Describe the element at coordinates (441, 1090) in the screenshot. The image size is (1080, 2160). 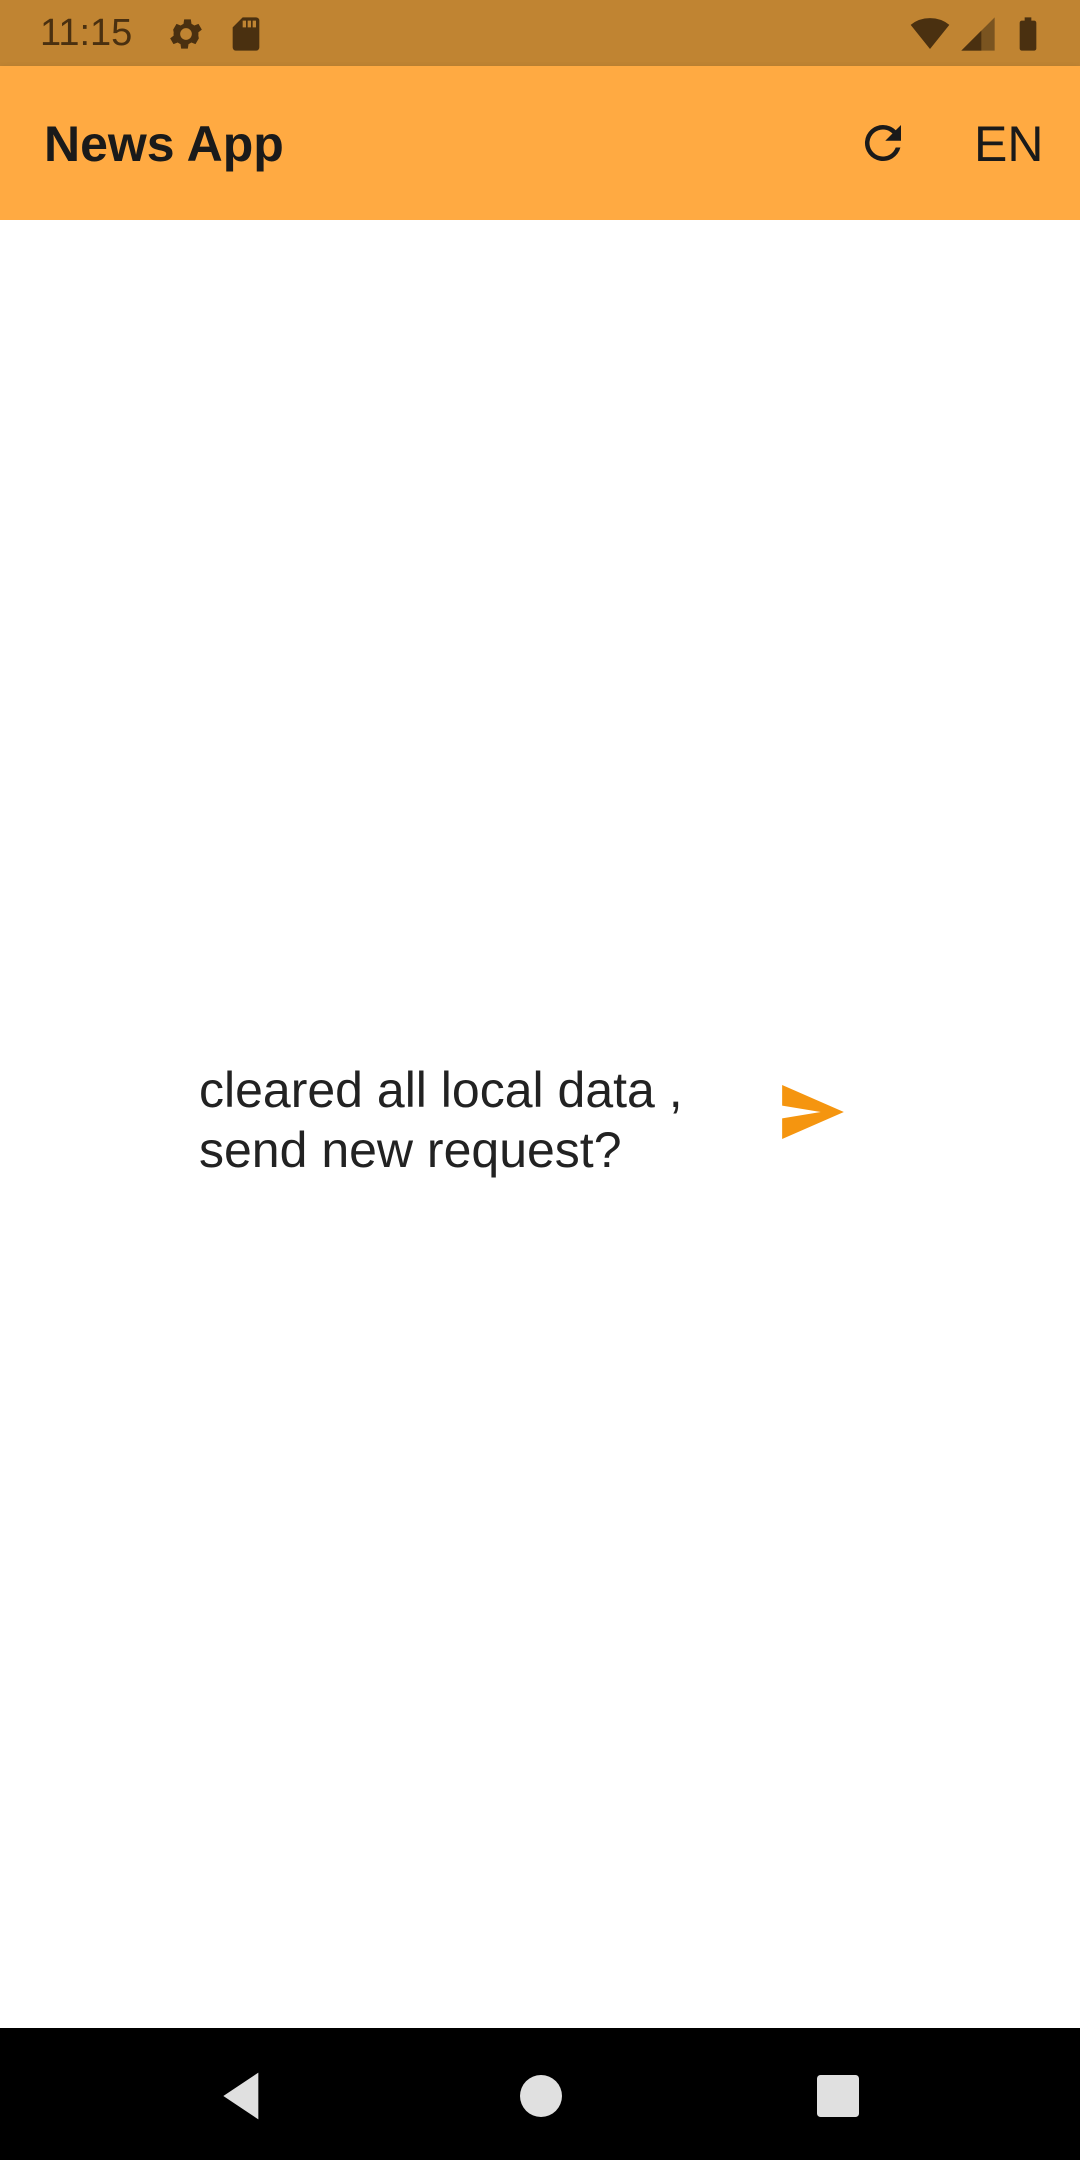
I see `message-line-1: cleared all local data ,` at that location.